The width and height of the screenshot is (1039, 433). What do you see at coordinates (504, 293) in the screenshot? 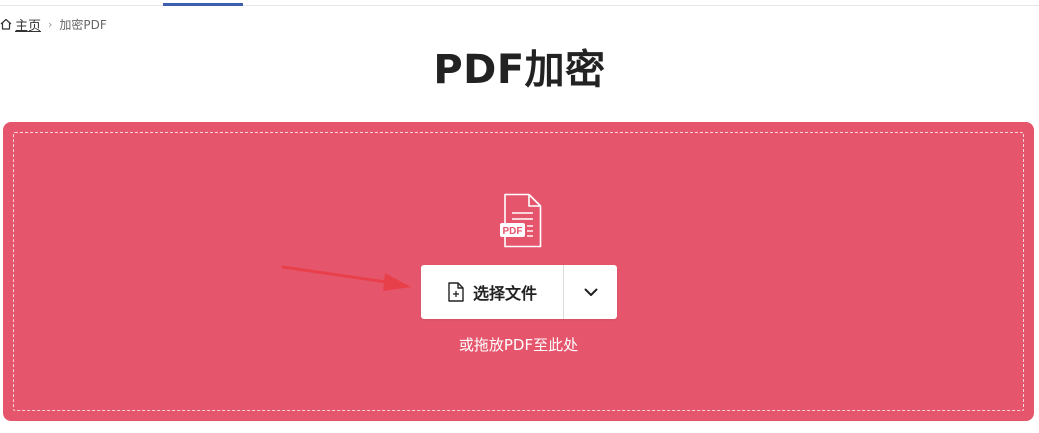
I see `choose-file-label: 选择文件` at bounding box center [504, 293].